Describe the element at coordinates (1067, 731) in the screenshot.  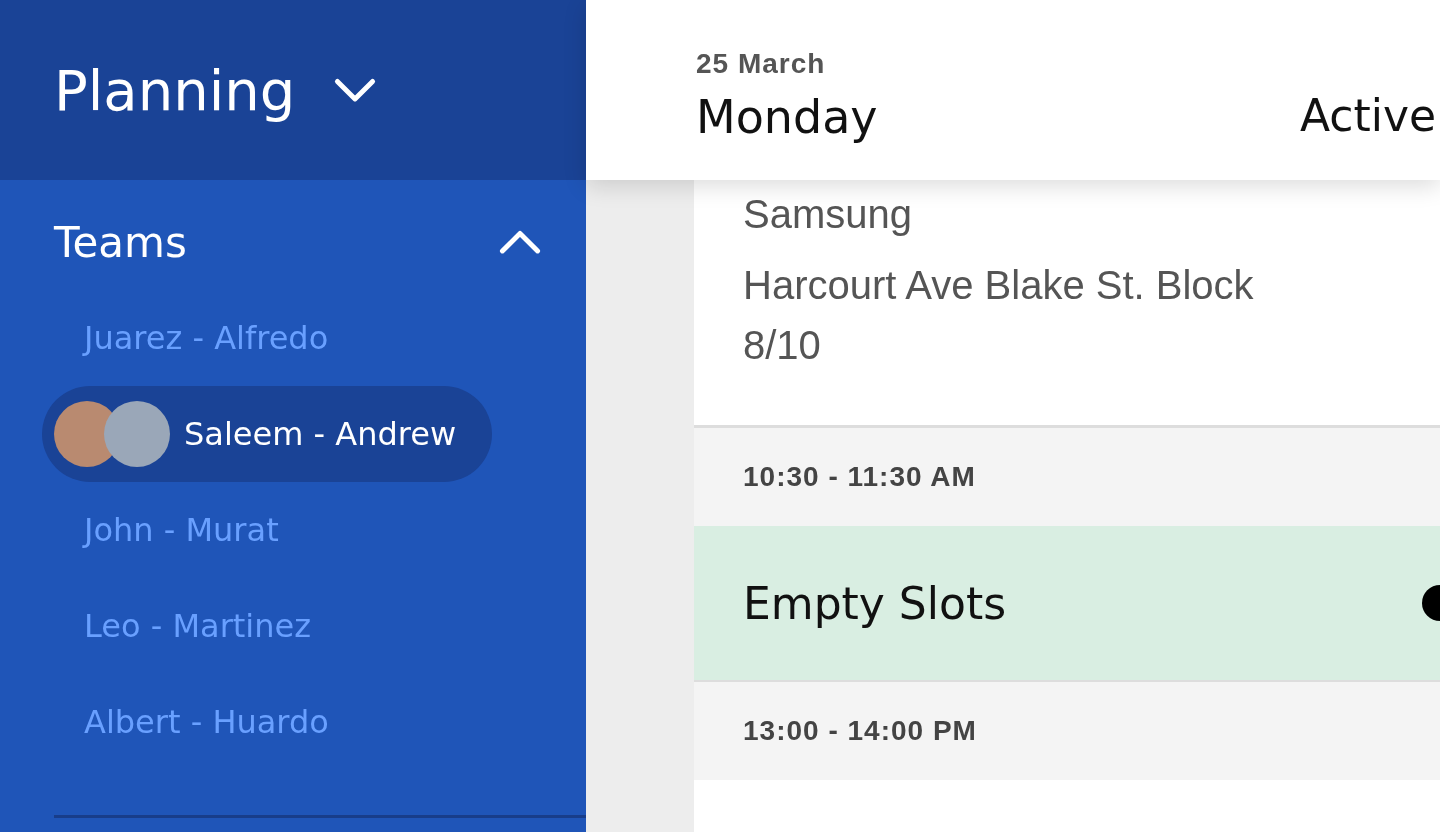
I see `time-slot-label: 13:00 - 14:00 PM` at that location.